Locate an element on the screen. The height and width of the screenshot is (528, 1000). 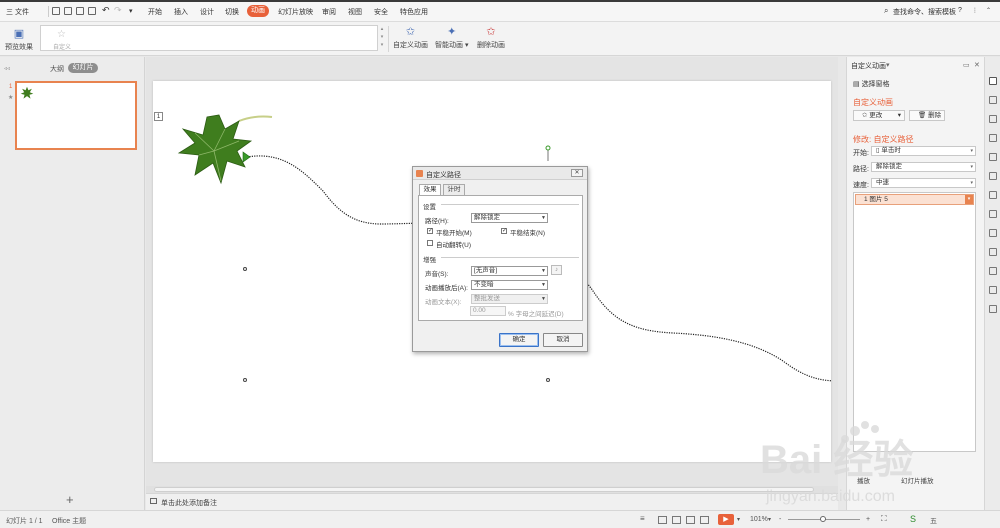
format-icon is located at coordinates (993, 157).